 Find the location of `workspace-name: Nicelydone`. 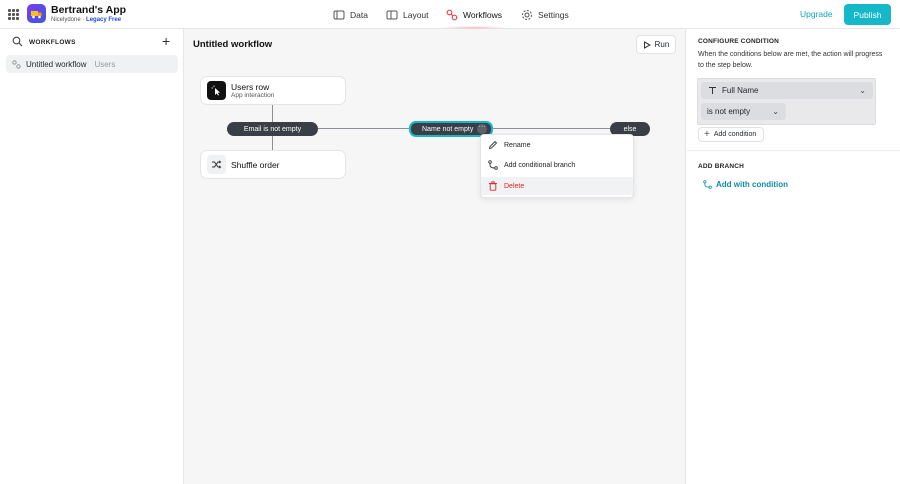

workspace-name: Nicelydone is located at coordinates (66, 20).